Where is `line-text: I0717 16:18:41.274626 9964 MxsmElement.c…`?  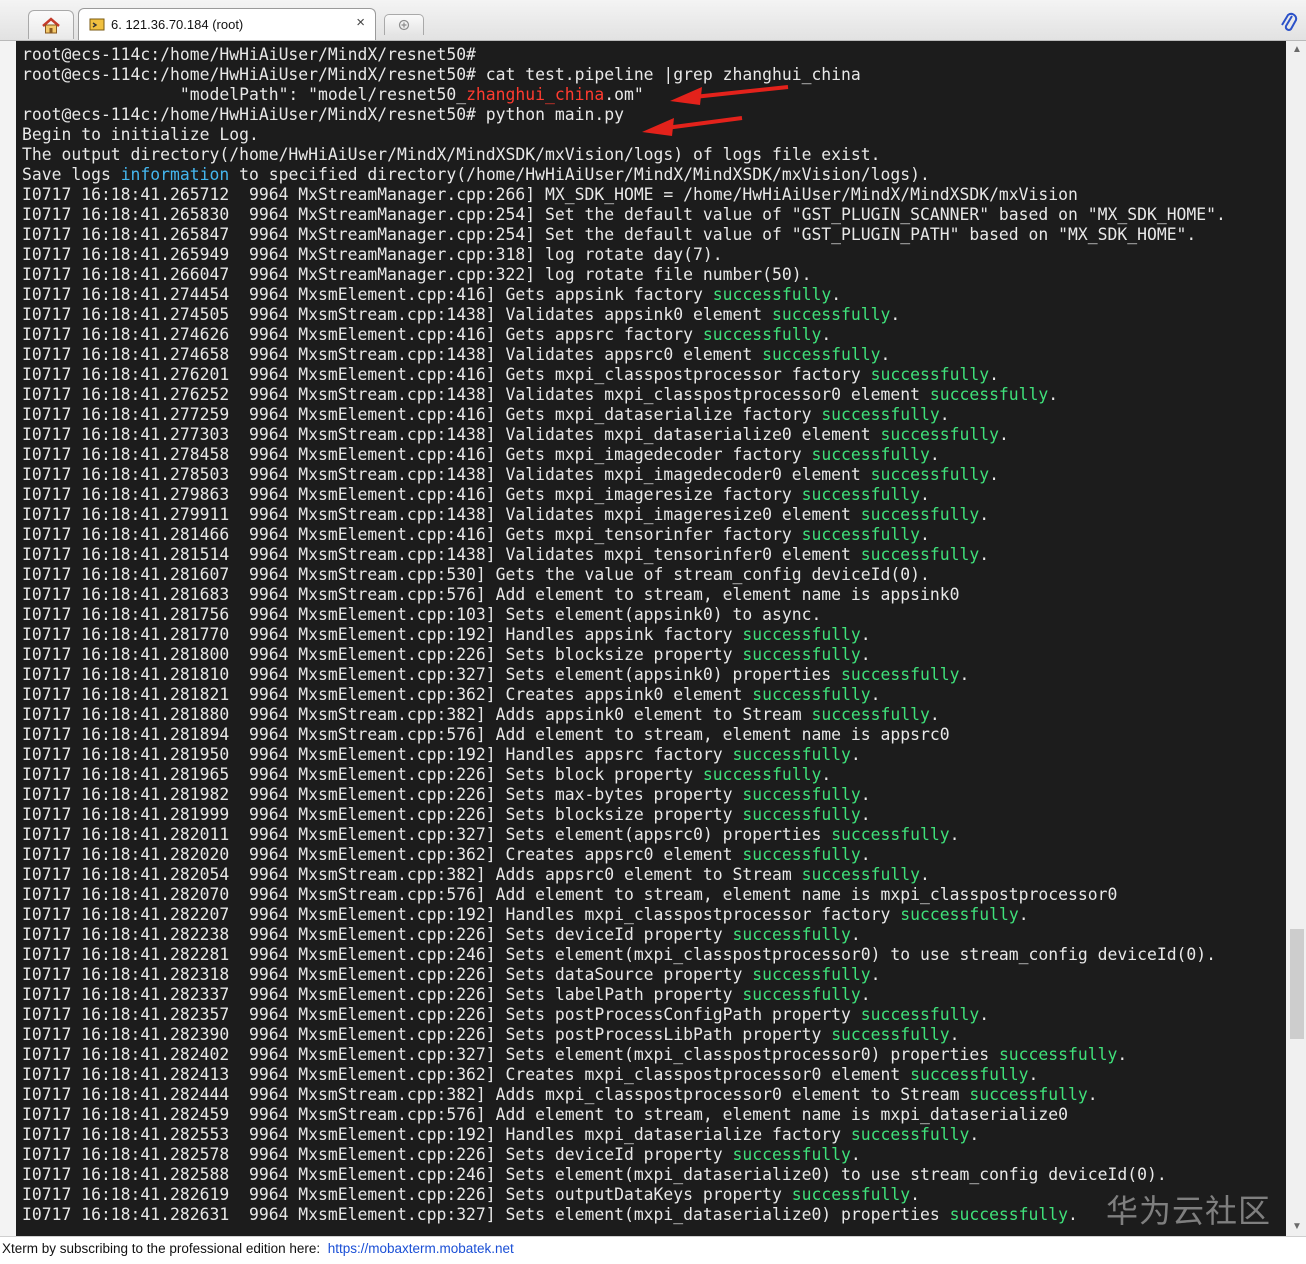
line-text: I0717 16:18:41.274626 9964 MxsmElement.c… is located at coordinates (362, 334).